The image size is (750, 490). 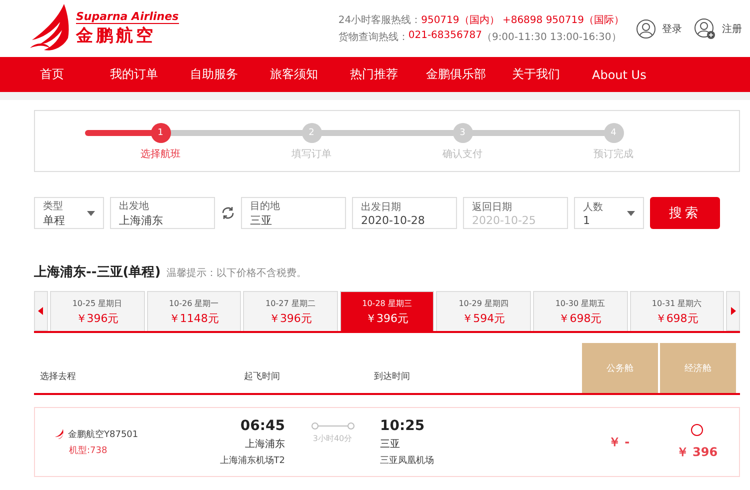 What do you see at coordinates (522, 20) in the screenshot?
I see `hotline-number: 950719（国内） +86898 950719（国际）` at bounding box center [522, 20].